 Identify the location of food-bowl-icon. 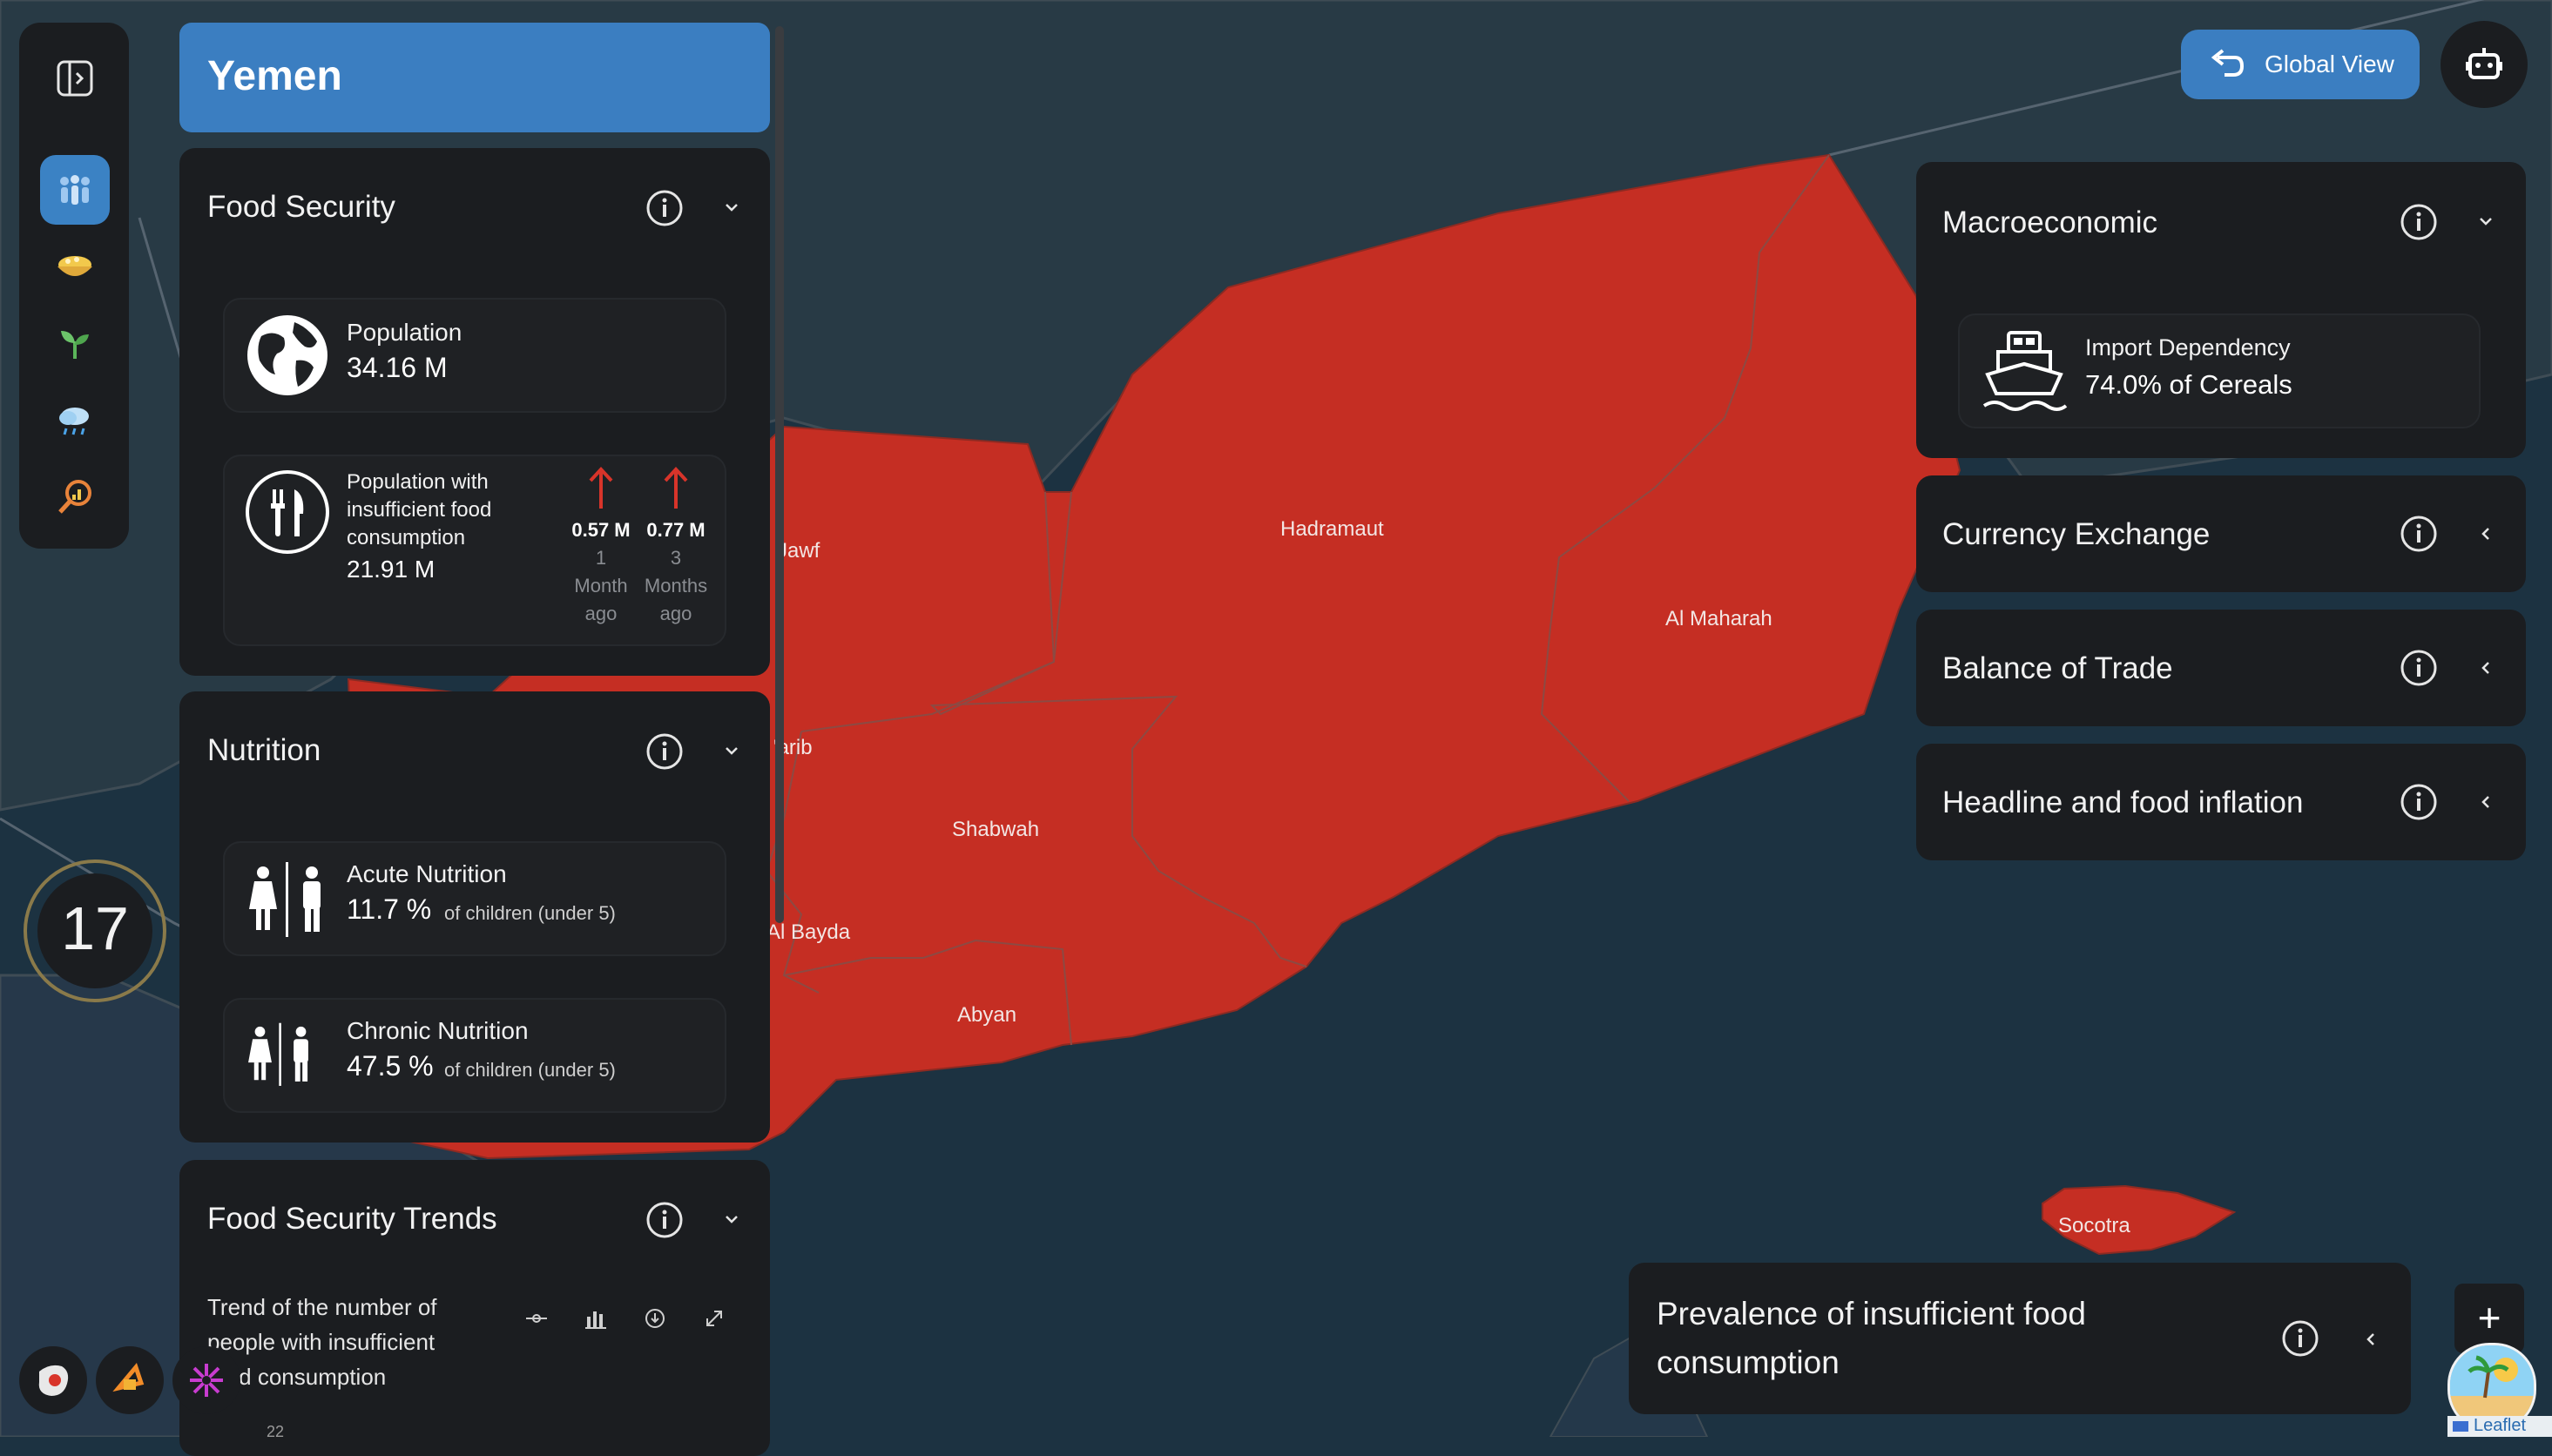
(75, 266).